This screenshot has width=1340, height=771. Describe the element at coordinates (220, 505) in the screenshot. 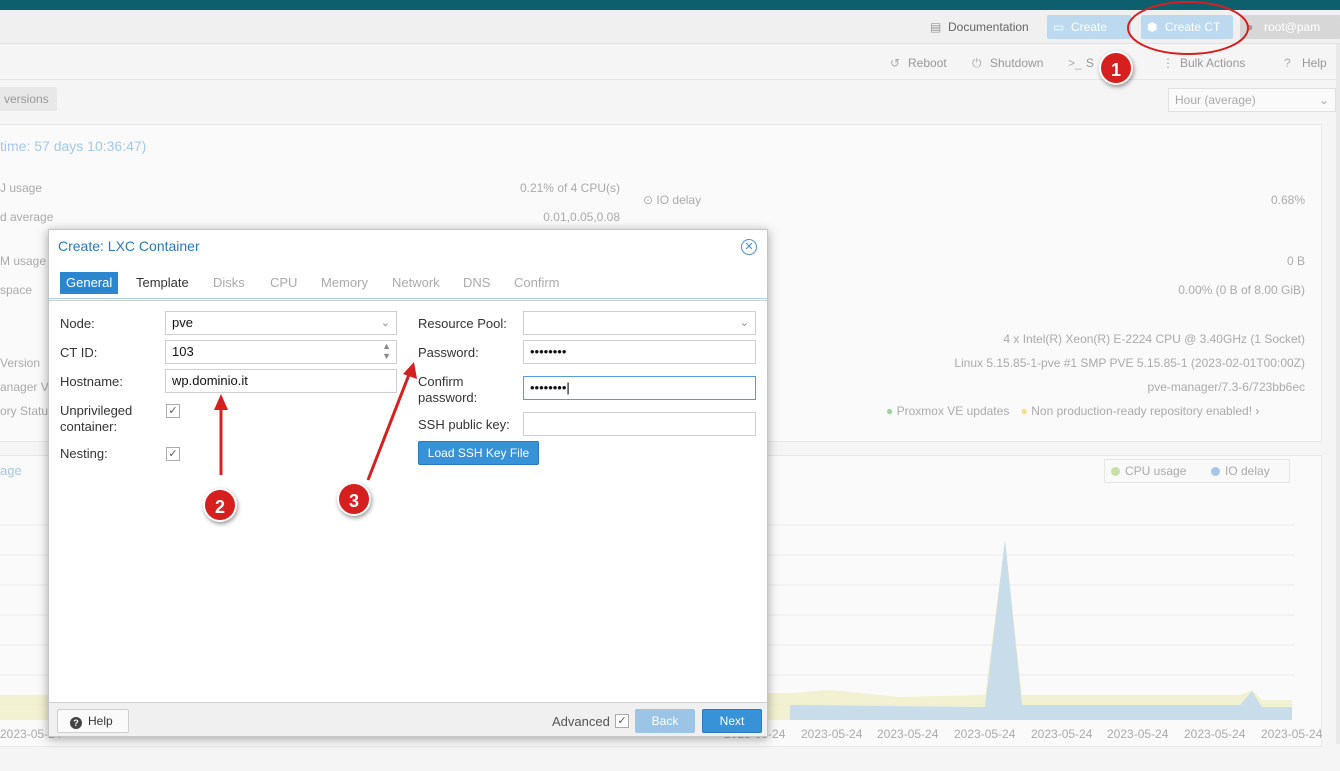

I see `annotation-2-badge: 2` at that location.